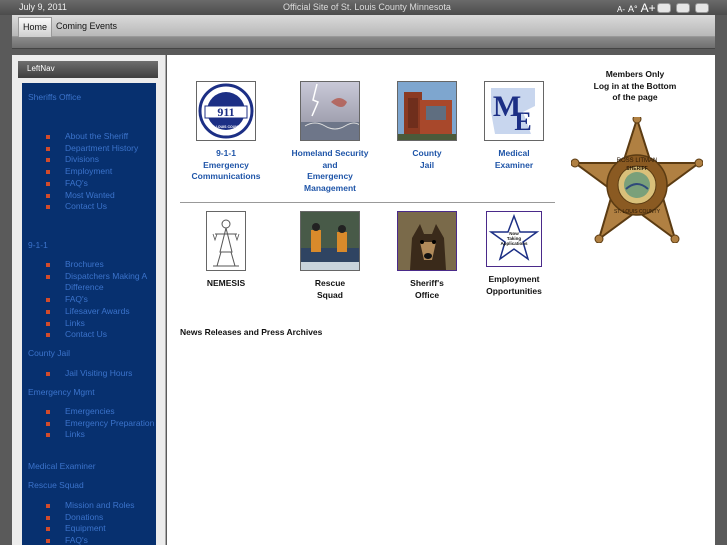  What do you see at coordinates (54, 97) in the screenshot?
I see `nav-section-sheriffs-office: Sheriffs Office` at bounding box center [54, 97].